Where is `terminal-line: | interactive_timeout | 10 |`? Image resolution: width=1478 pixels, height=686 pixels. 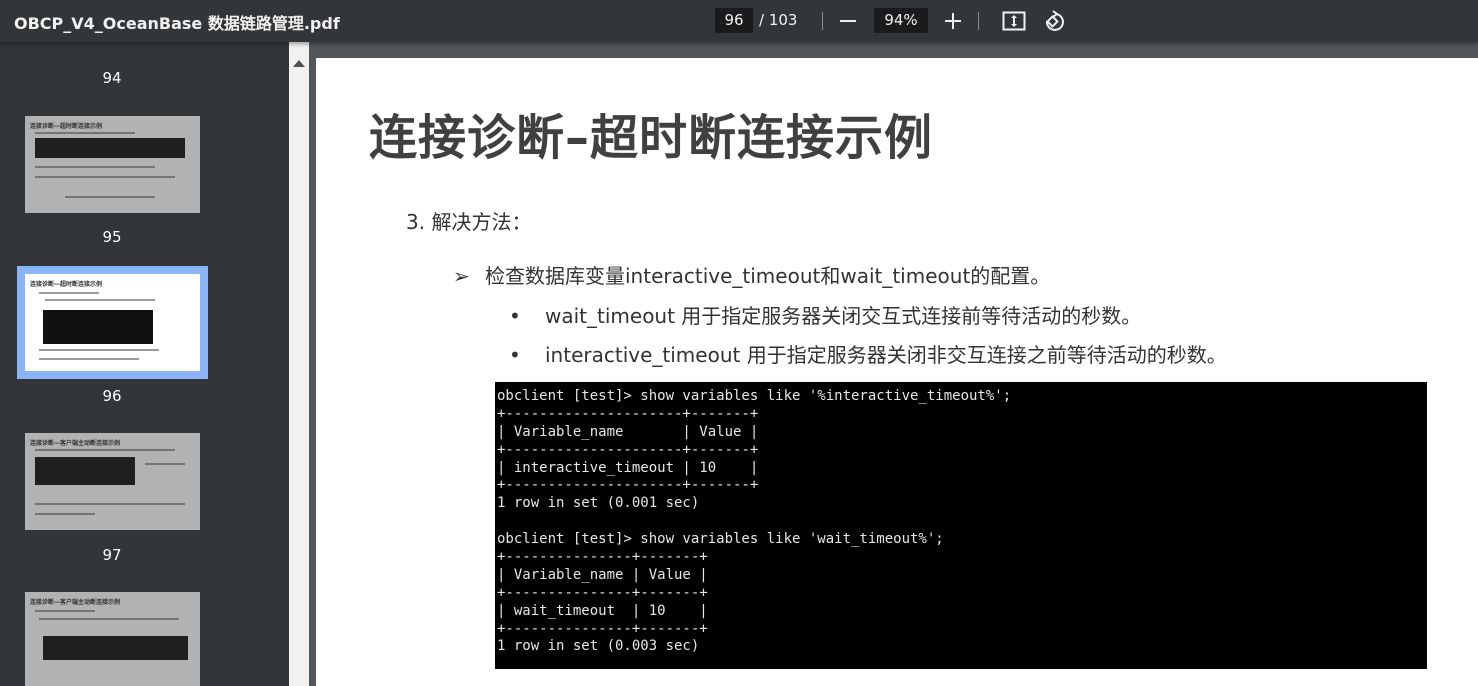 terminal-line: | interactive_timeout | 10 | is located at coordinates (628, 467).